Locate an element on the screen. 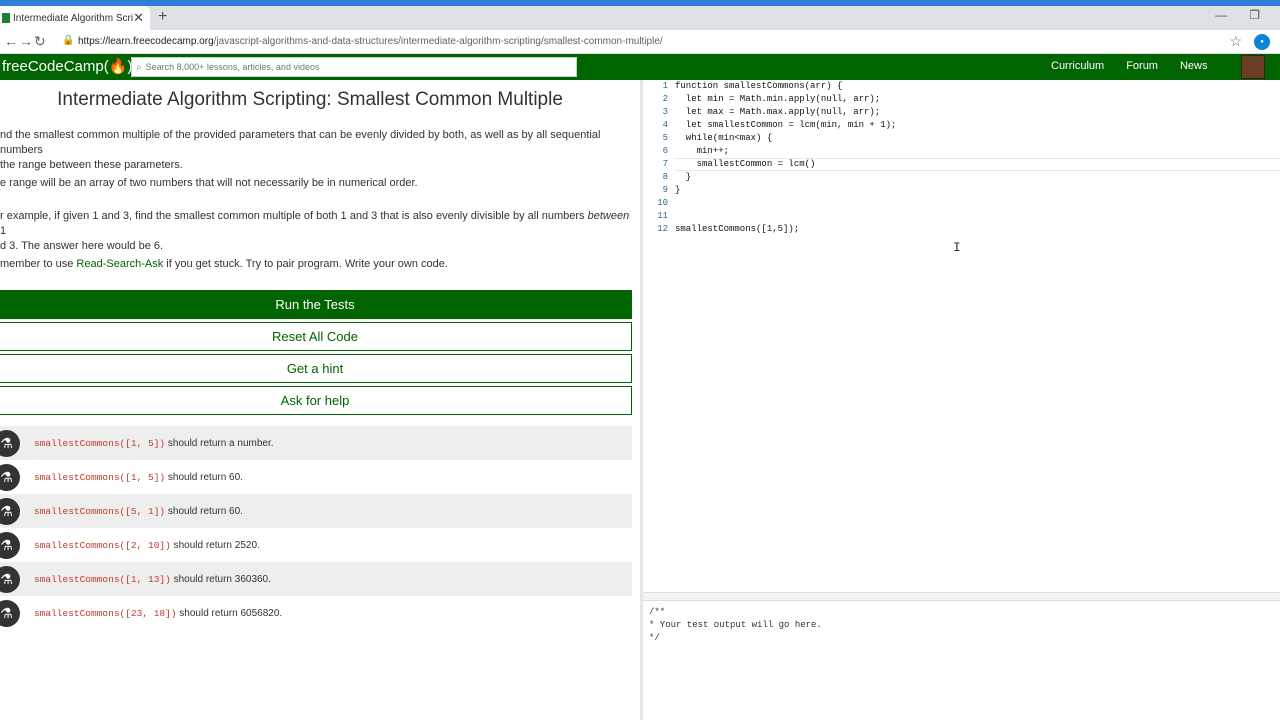 This screenshot has height=720, width=1280. search-icon: ⌕ is located at coordinates (139, 67).